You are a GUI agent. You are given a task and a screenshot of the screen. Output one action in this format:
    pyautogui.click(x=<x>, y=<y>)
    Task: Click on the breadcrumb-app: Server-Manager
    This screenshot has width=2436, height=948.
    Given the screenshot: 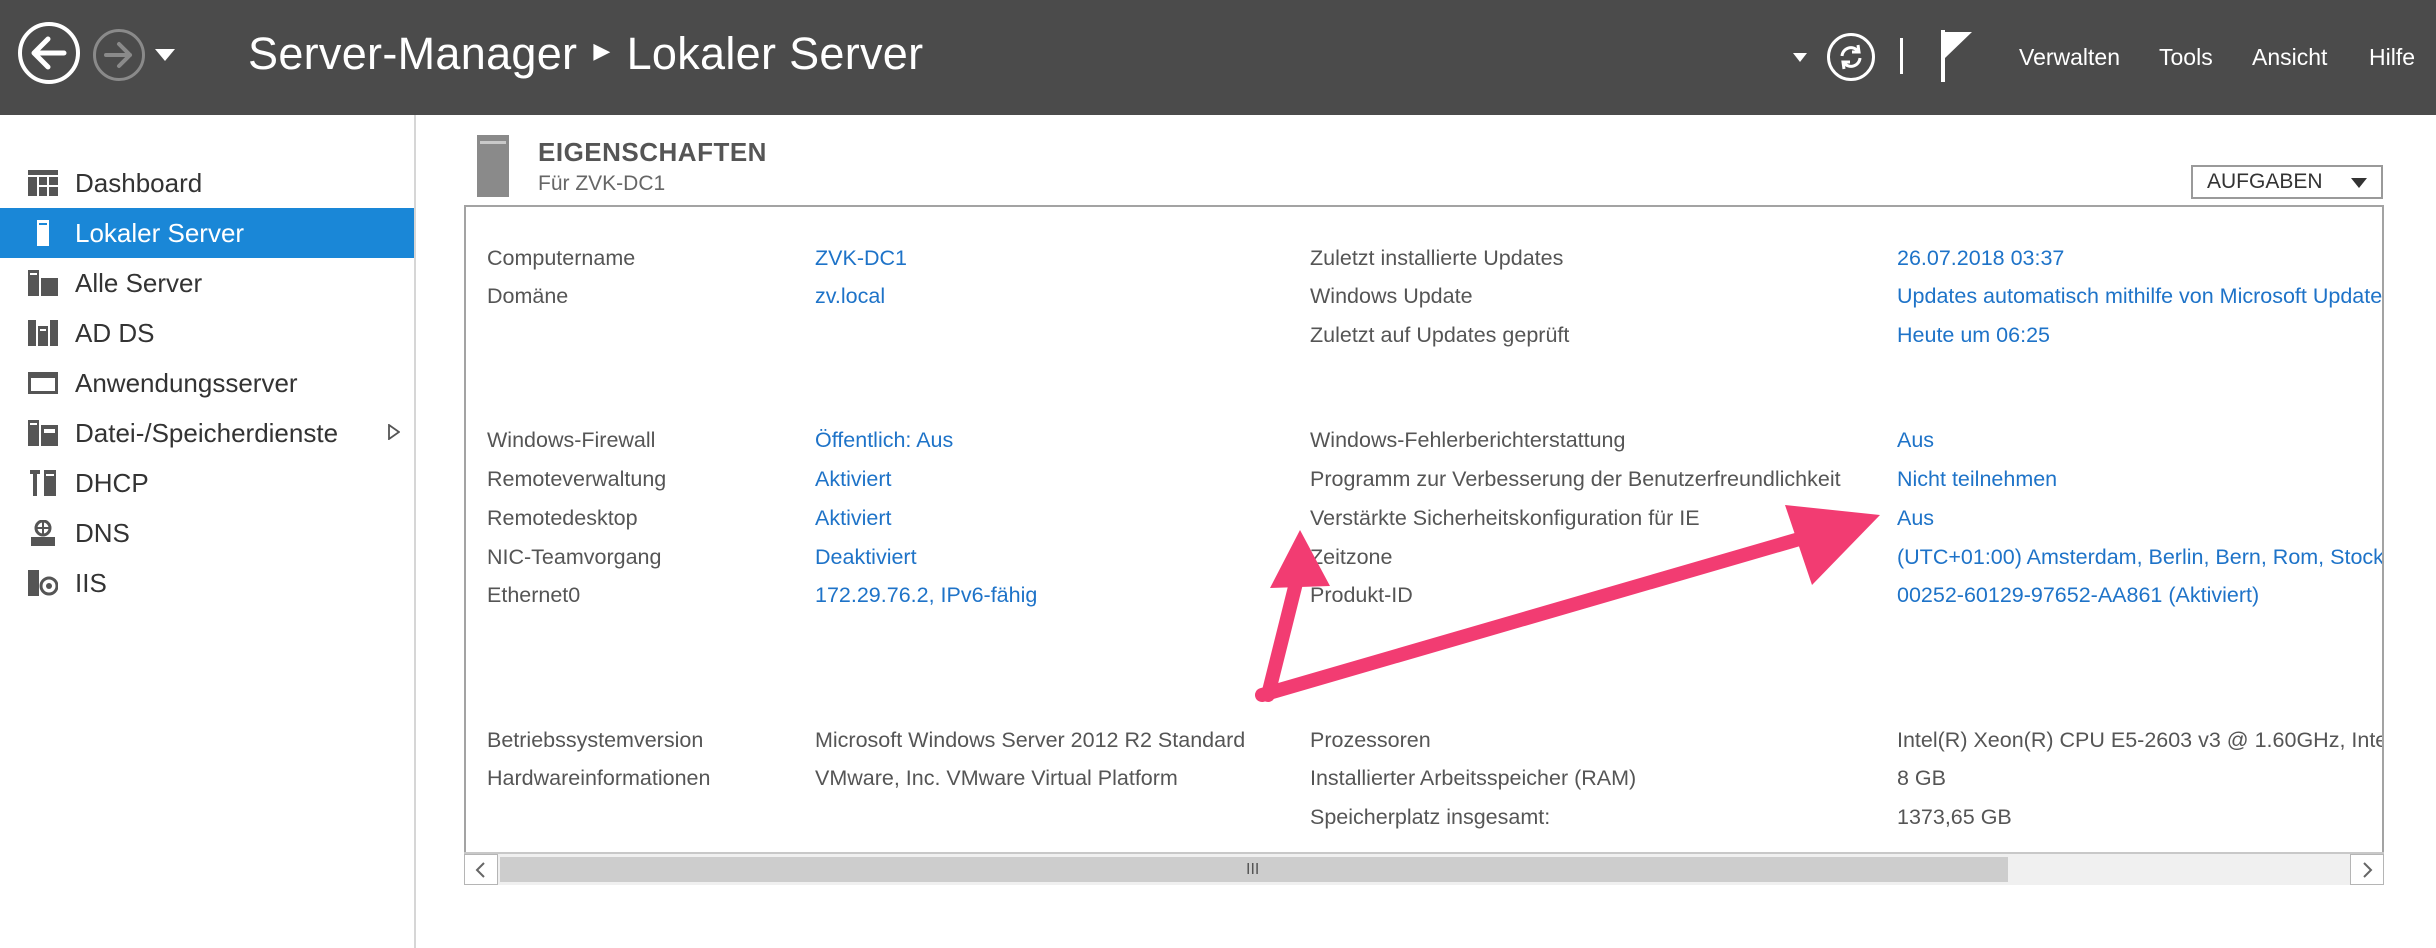 What is the action you would take?
    pyautogui.click(x=412, y=53)
    